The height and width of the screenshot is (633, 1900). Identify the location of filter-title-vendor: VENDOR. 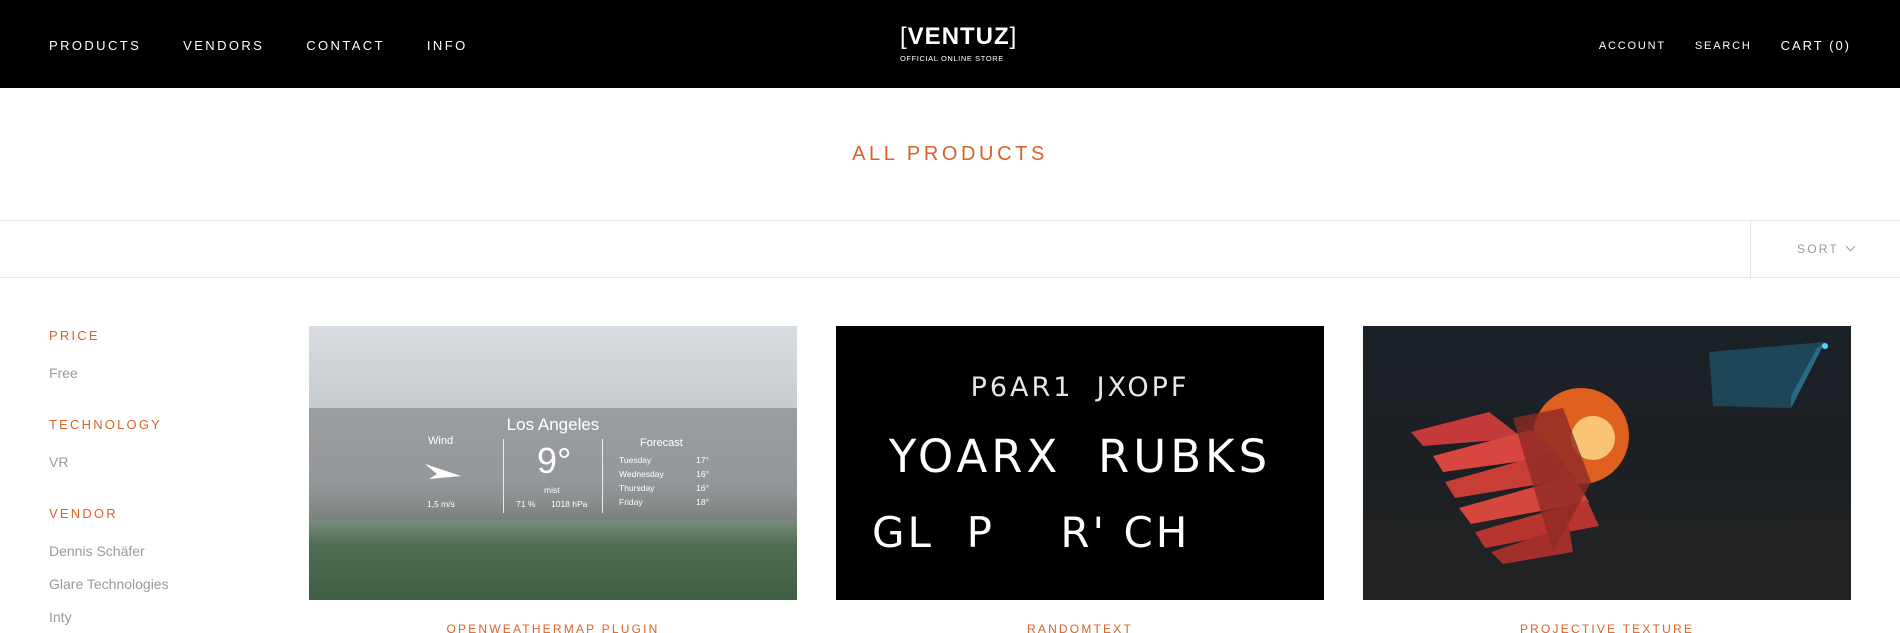
(83, 513).